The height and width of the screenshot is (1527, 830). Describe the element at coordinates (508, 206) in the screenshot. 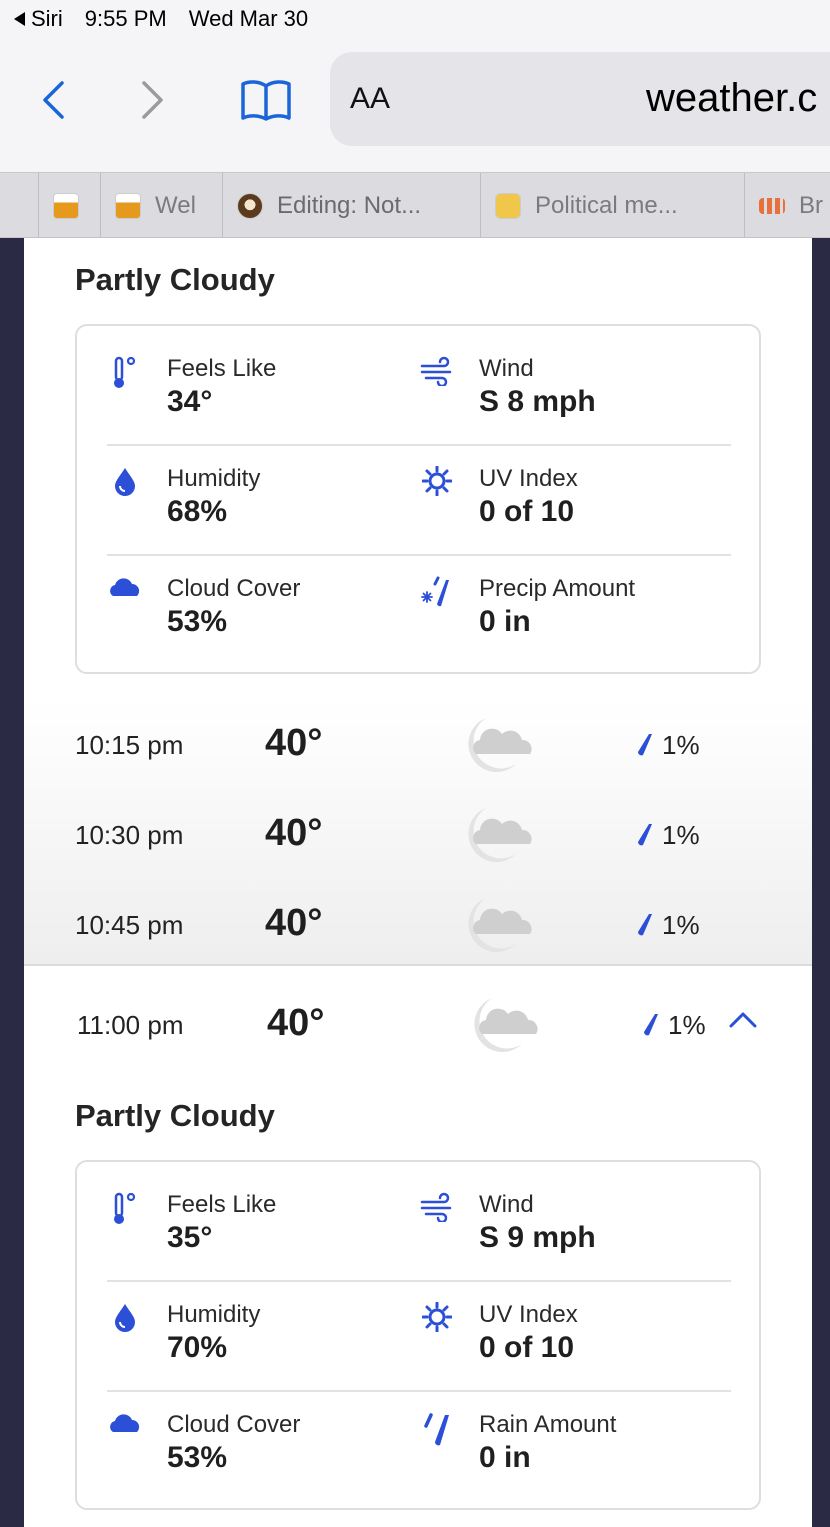

I see `beer-glass-favicon-icon` at that location.